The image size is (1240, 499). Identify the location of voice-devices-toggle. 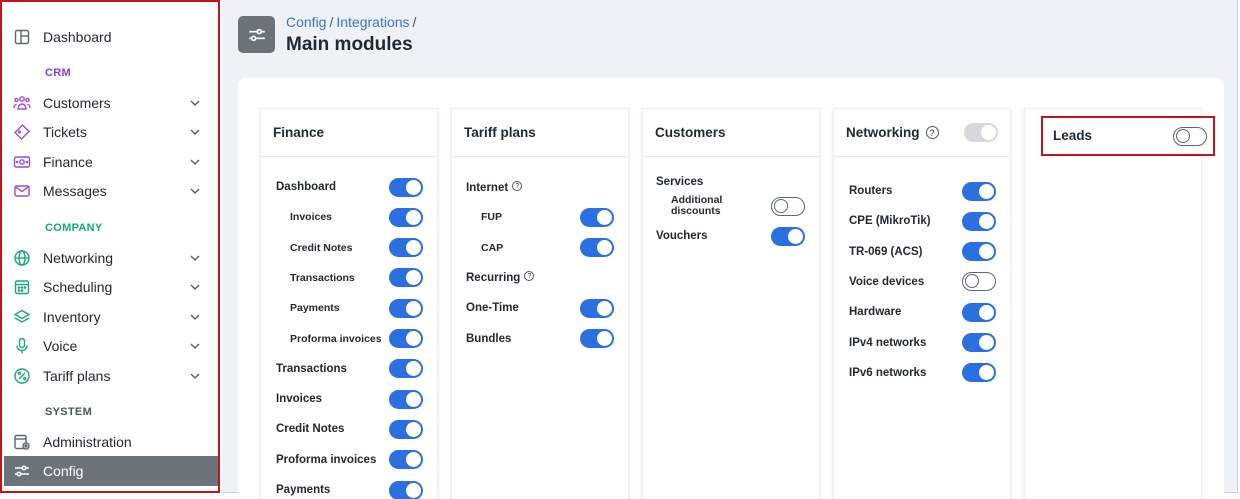
(979, 282).